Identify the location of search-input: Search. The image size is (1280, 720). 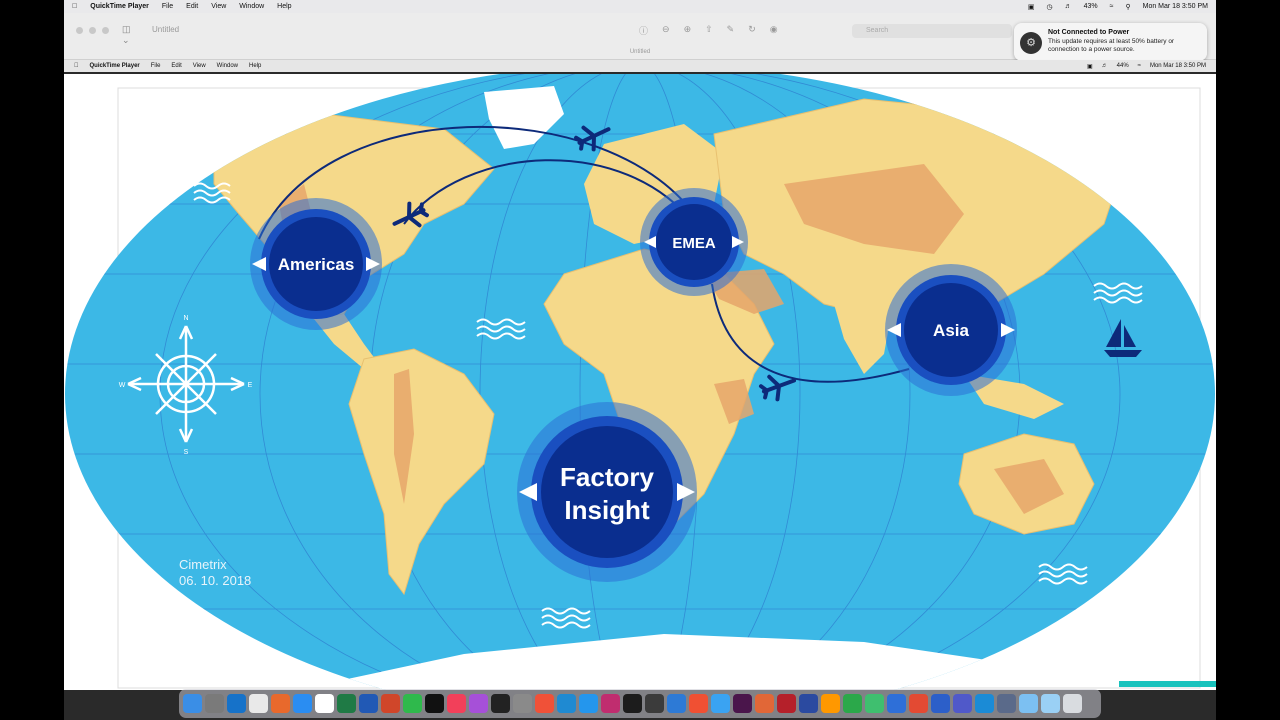
(932, 31).